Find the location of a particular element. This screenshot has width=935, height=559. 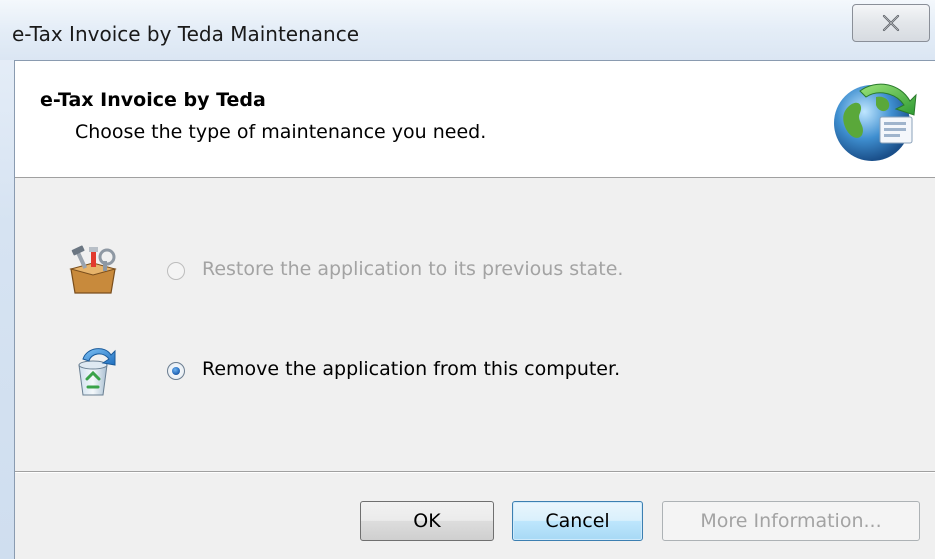

footer-separator is located at coordinates (475, 472).